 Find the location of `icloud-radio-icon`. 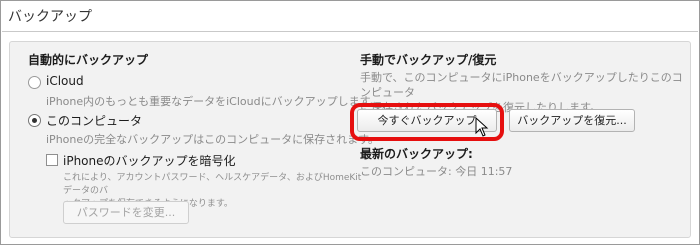

icloud-radio-icon is located at coordinates (34, 82).